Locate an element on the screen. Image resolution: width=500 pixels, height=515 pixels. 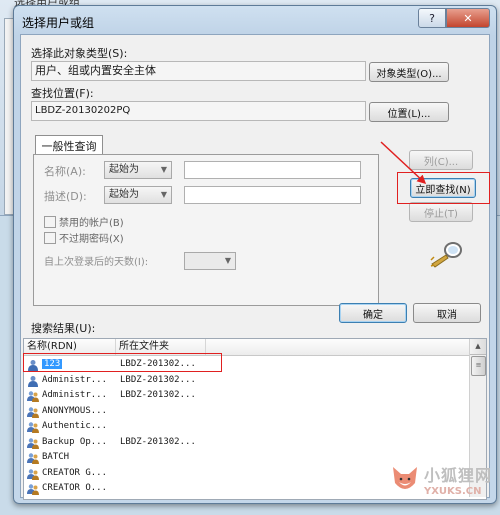
description-input is located at coordinates (272, 195).